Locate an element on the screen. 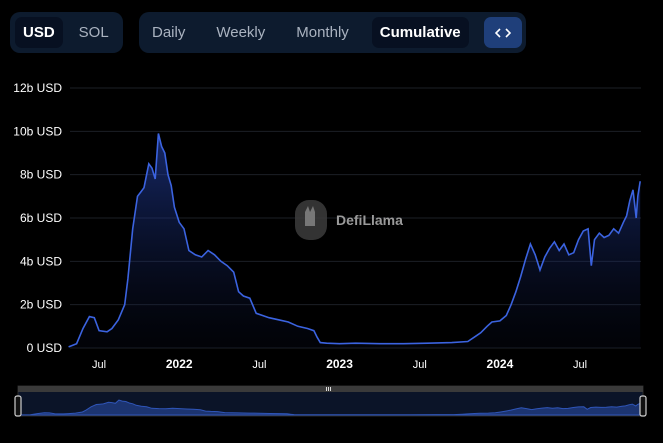  y-tick-label: 8b USD is located at coordinates (41, 175).